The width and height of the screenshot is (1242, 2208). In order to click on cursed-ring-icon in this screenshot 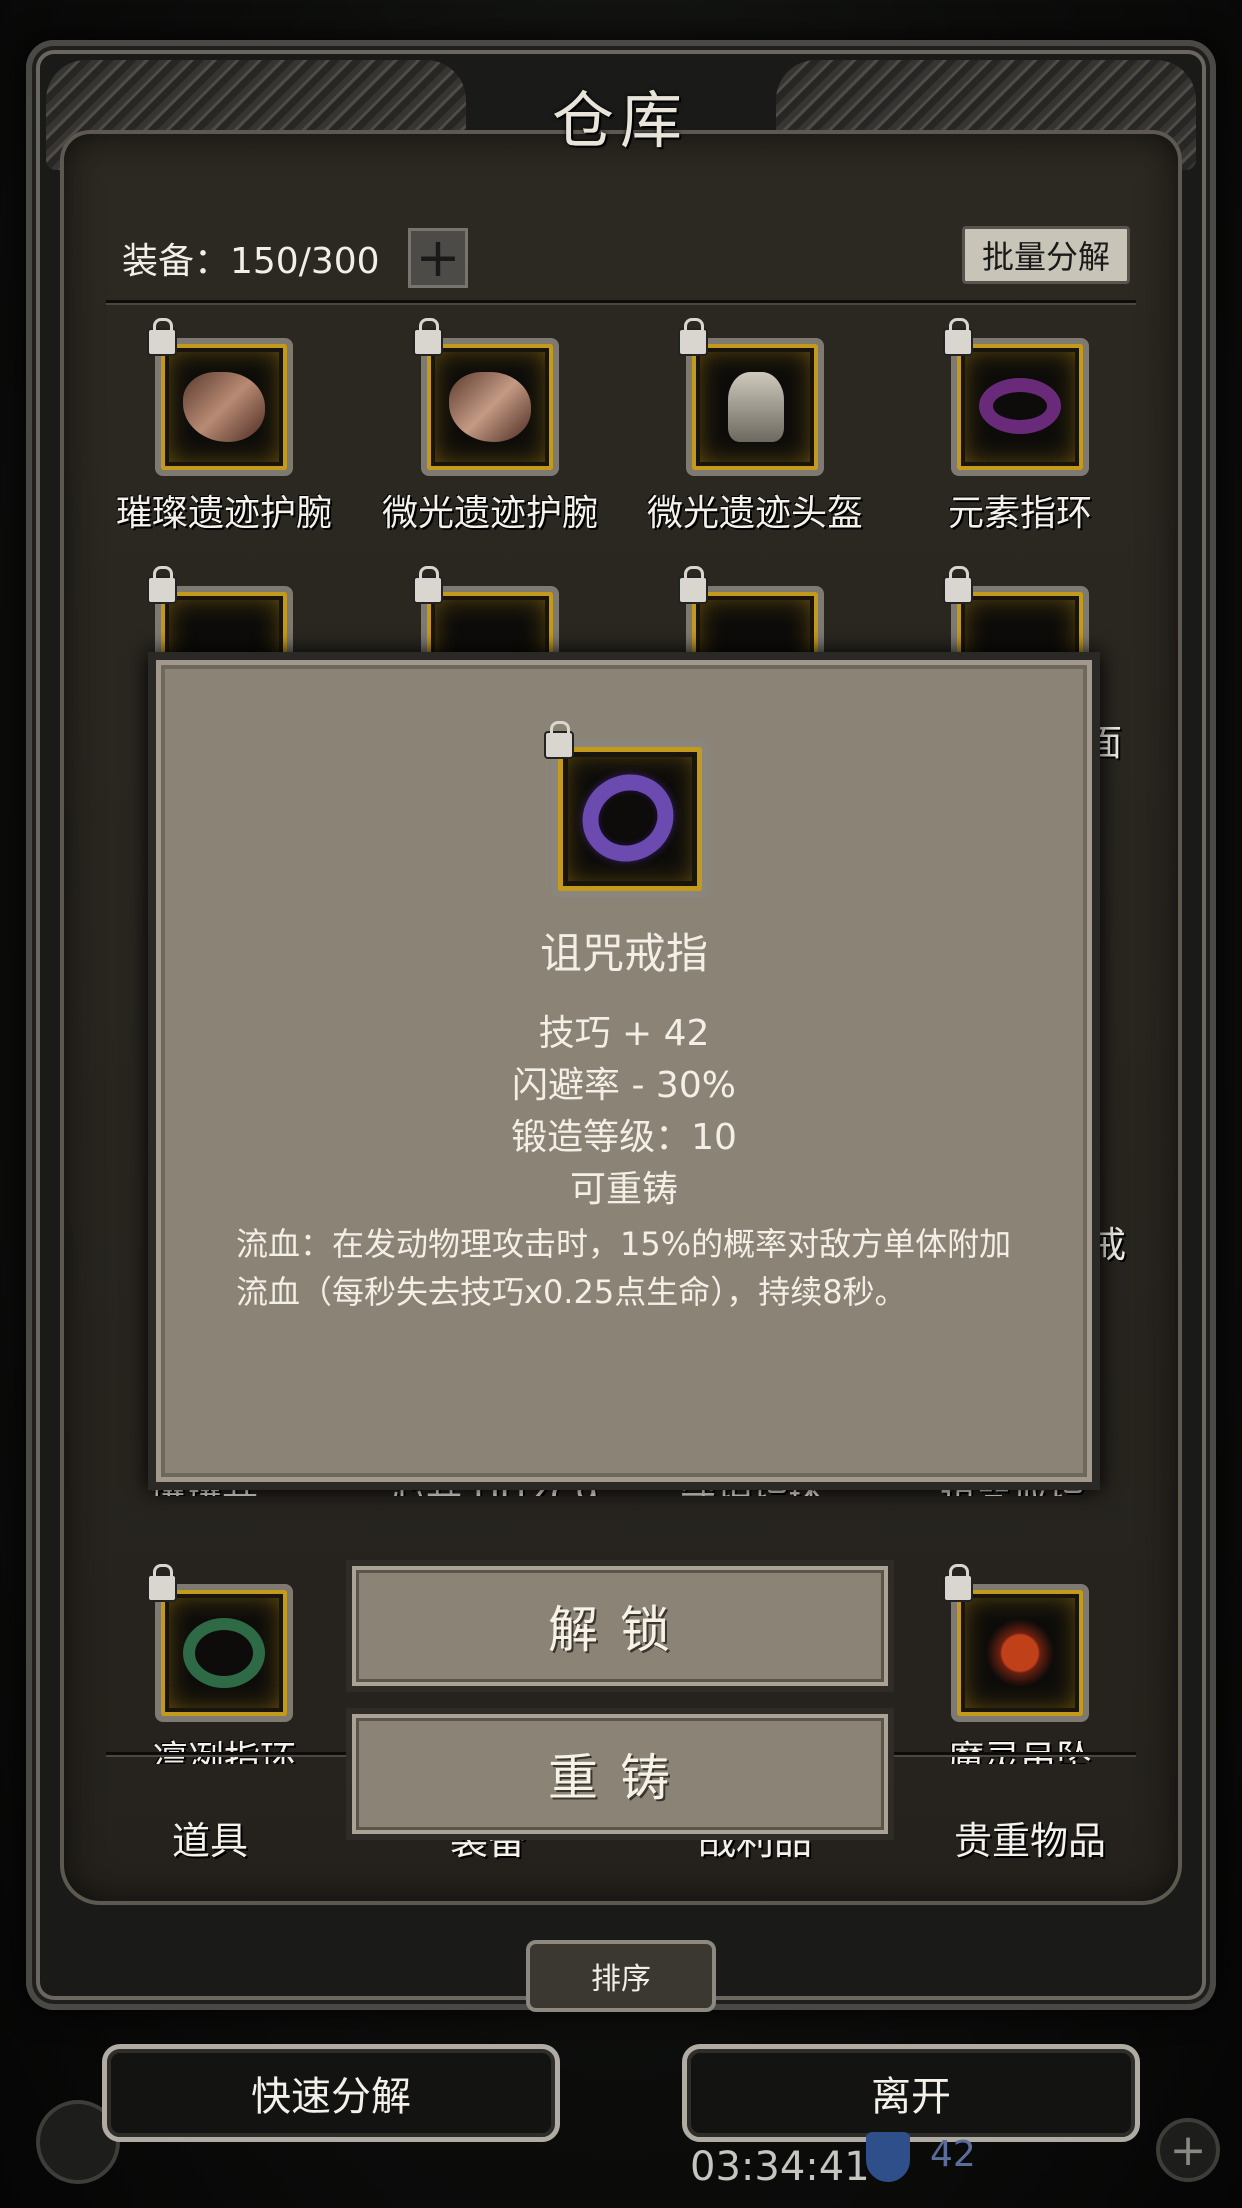, I will do `click(628, 818)`.